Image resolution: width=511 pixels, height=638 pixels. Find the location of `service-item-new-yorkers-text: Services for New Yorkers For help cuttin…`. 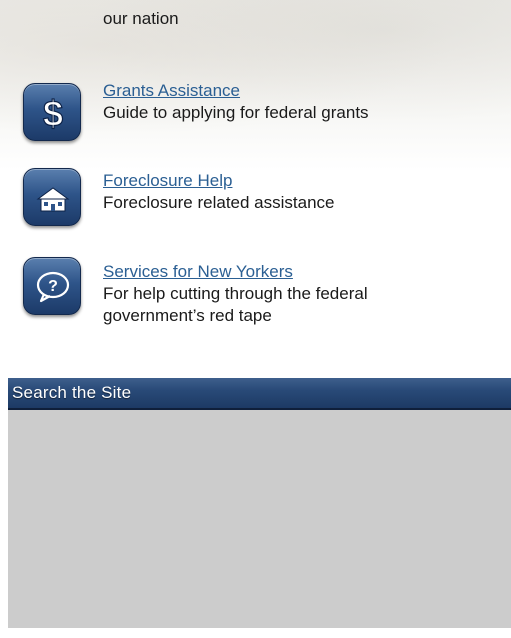

service-item-new-yorkers-text: Services for New Yorkers For help cuttin… is located at coordinates (303, 294).